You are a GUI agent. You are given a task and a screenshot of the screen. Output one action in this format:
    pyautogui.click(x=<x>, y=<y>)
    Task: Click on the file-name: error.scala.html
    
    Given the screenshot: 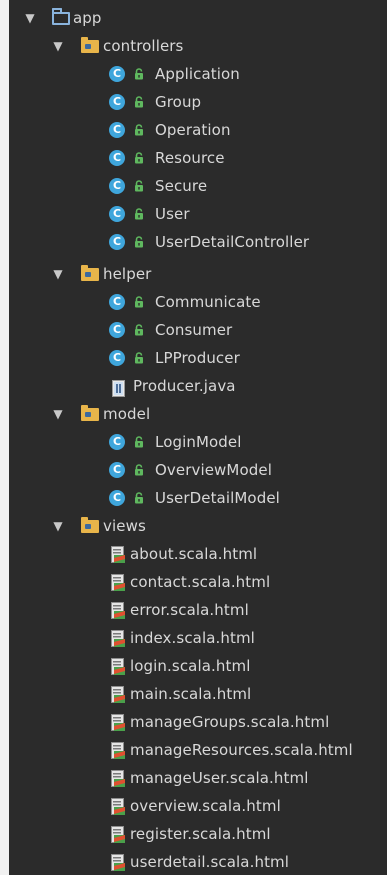 What is the action you would take?
    pyautogui.click(x=189, y=610)
    